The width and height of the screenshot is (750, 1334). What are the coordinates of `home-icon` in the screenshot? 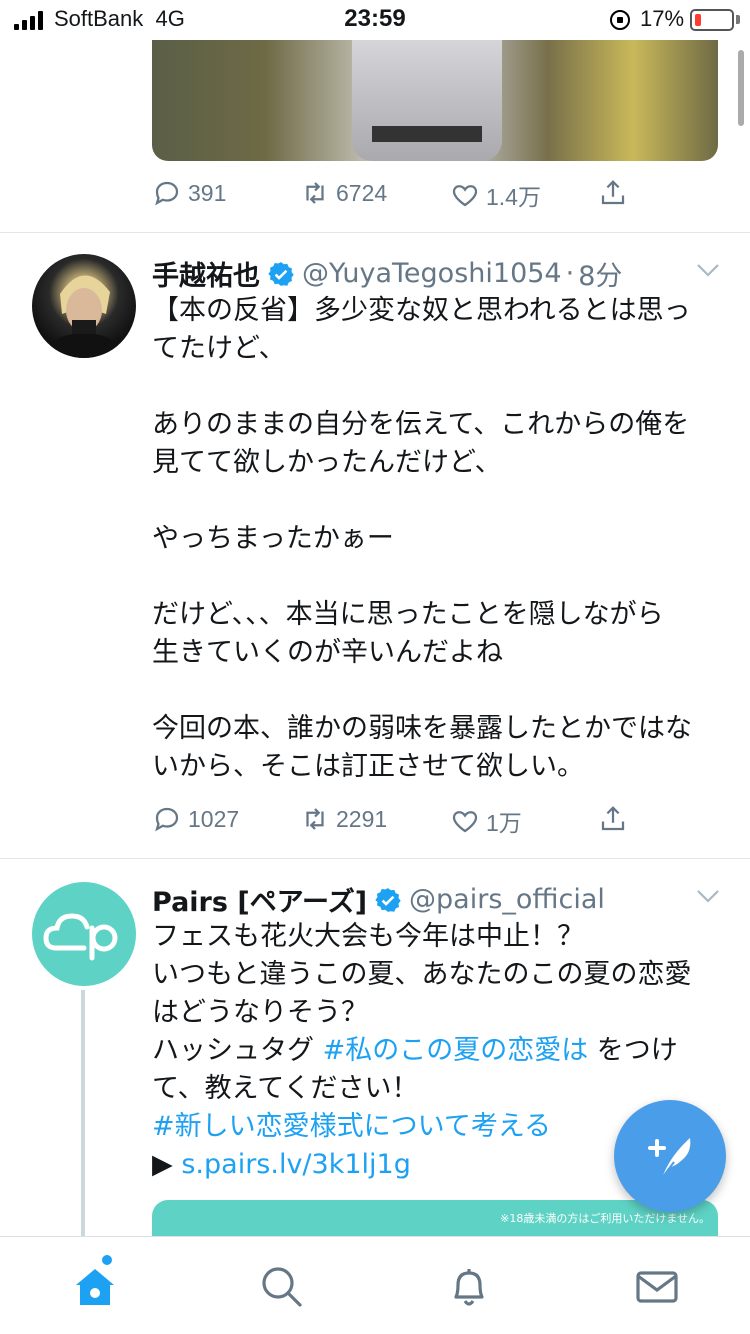 It's located at (95, 1287).